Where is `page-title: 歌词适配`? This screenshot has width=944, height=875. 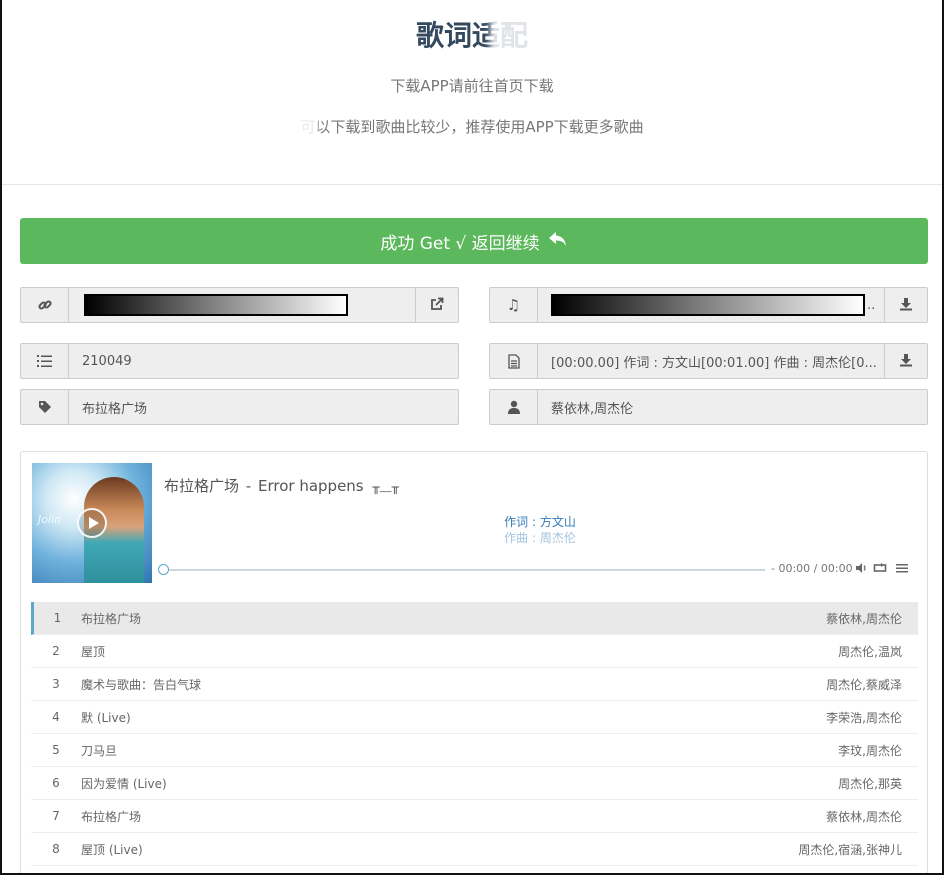
page-title: 歌词适配 is located at coordinates (471, 35).